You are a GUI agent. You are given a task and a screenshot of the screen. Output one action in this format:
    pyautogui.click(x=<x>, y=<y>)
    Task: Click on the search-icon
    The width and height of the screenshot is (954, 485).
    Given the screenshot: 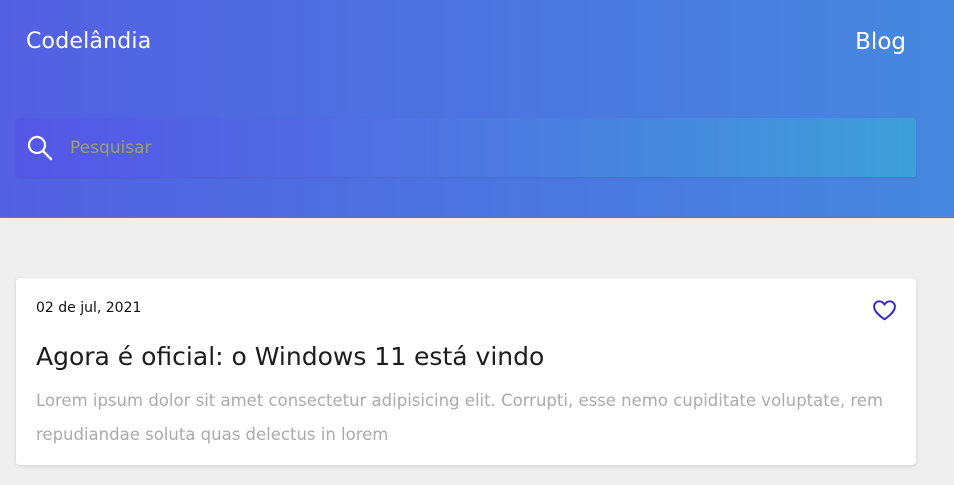 What is the action you would take?
    pyautogui.click(x=40, y=148)
    